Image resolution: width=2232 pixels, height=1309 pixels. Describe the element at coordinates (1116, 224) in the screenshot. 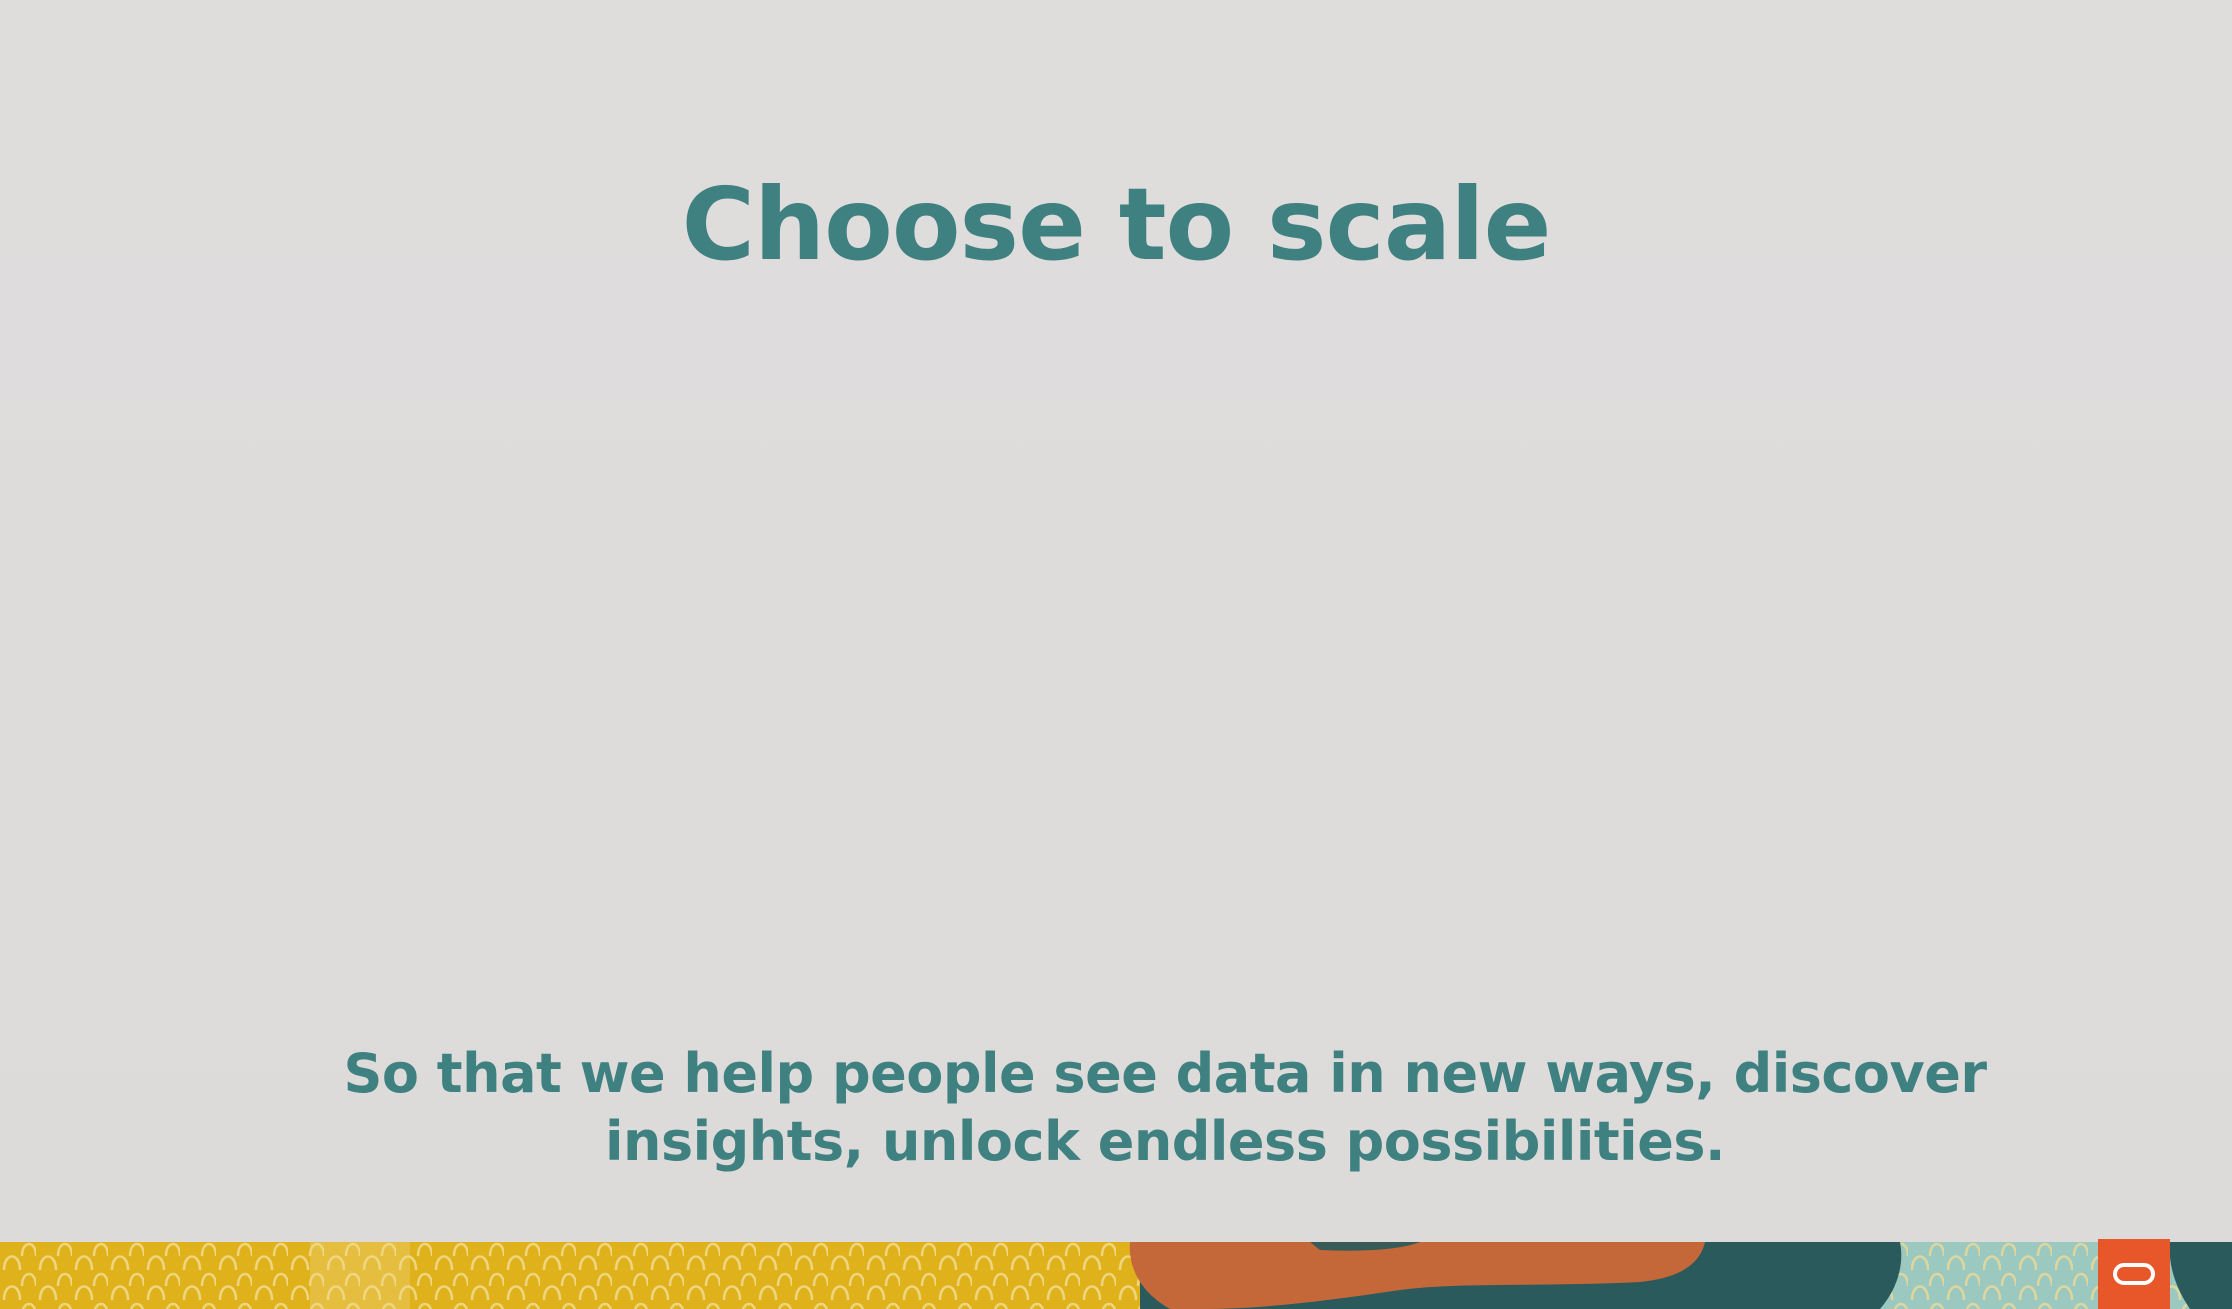

I see `slide-title: Choose to scale` at that location.